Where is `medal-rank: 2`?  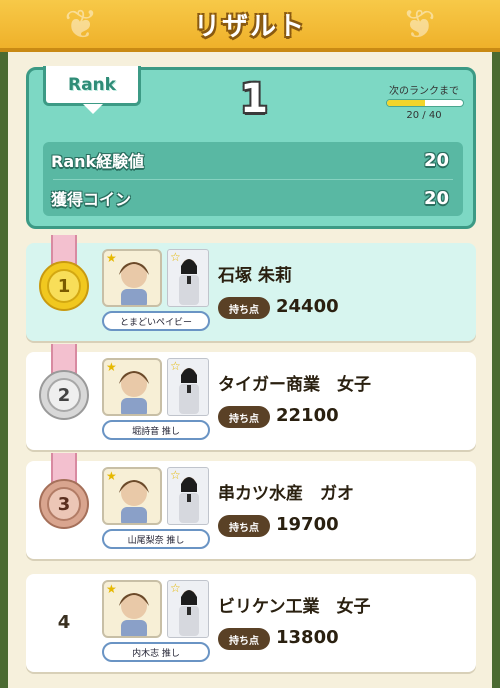 medal-rank: 2 is located at coordinates (64, 395).